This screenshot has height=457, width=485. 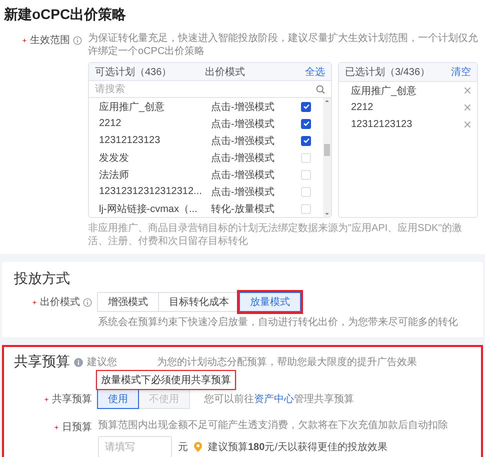 I want to click on section-title: 共享预算, so click(x=42, y=362).